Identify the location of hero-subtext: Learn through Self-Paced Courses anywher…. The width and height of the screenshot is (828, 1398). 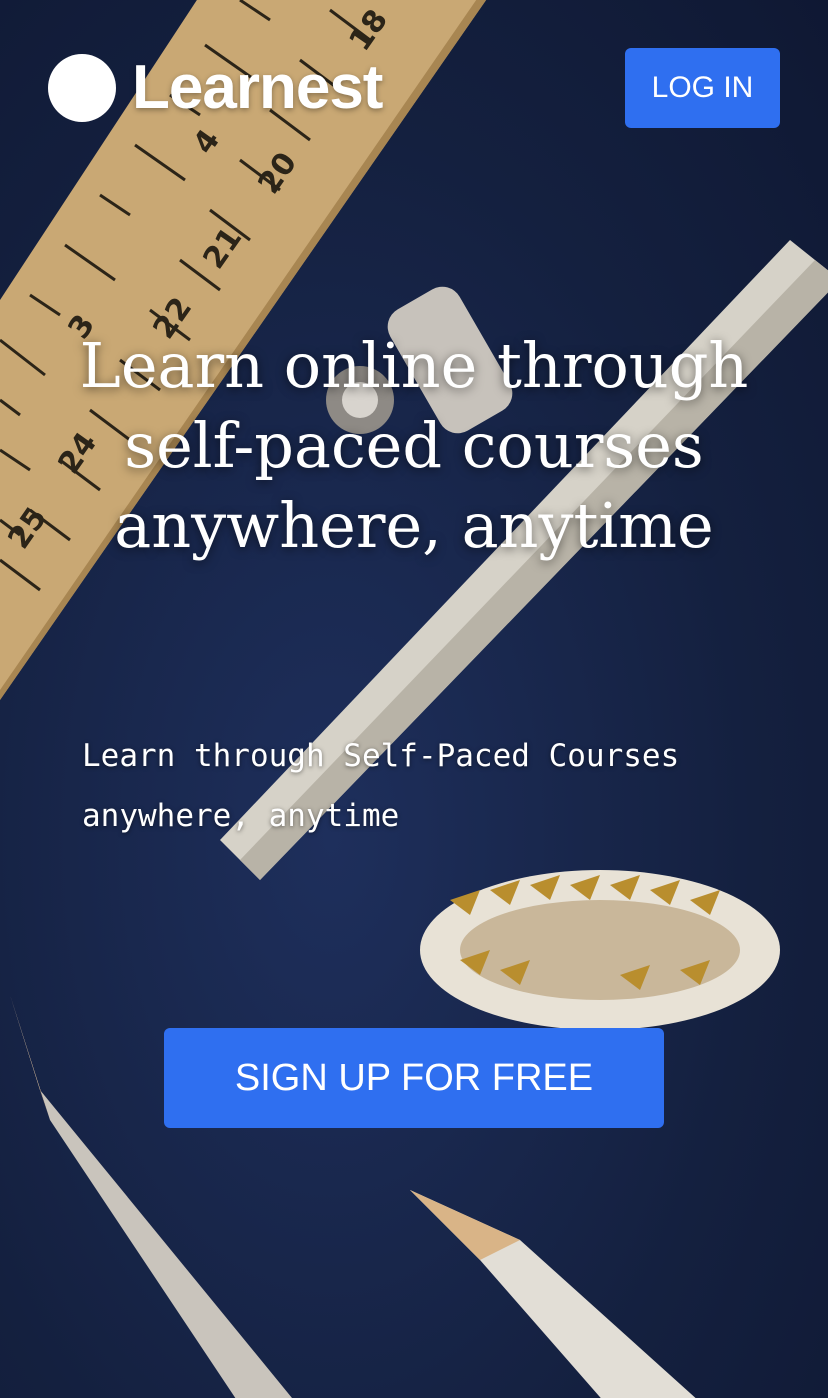
(432, 786).